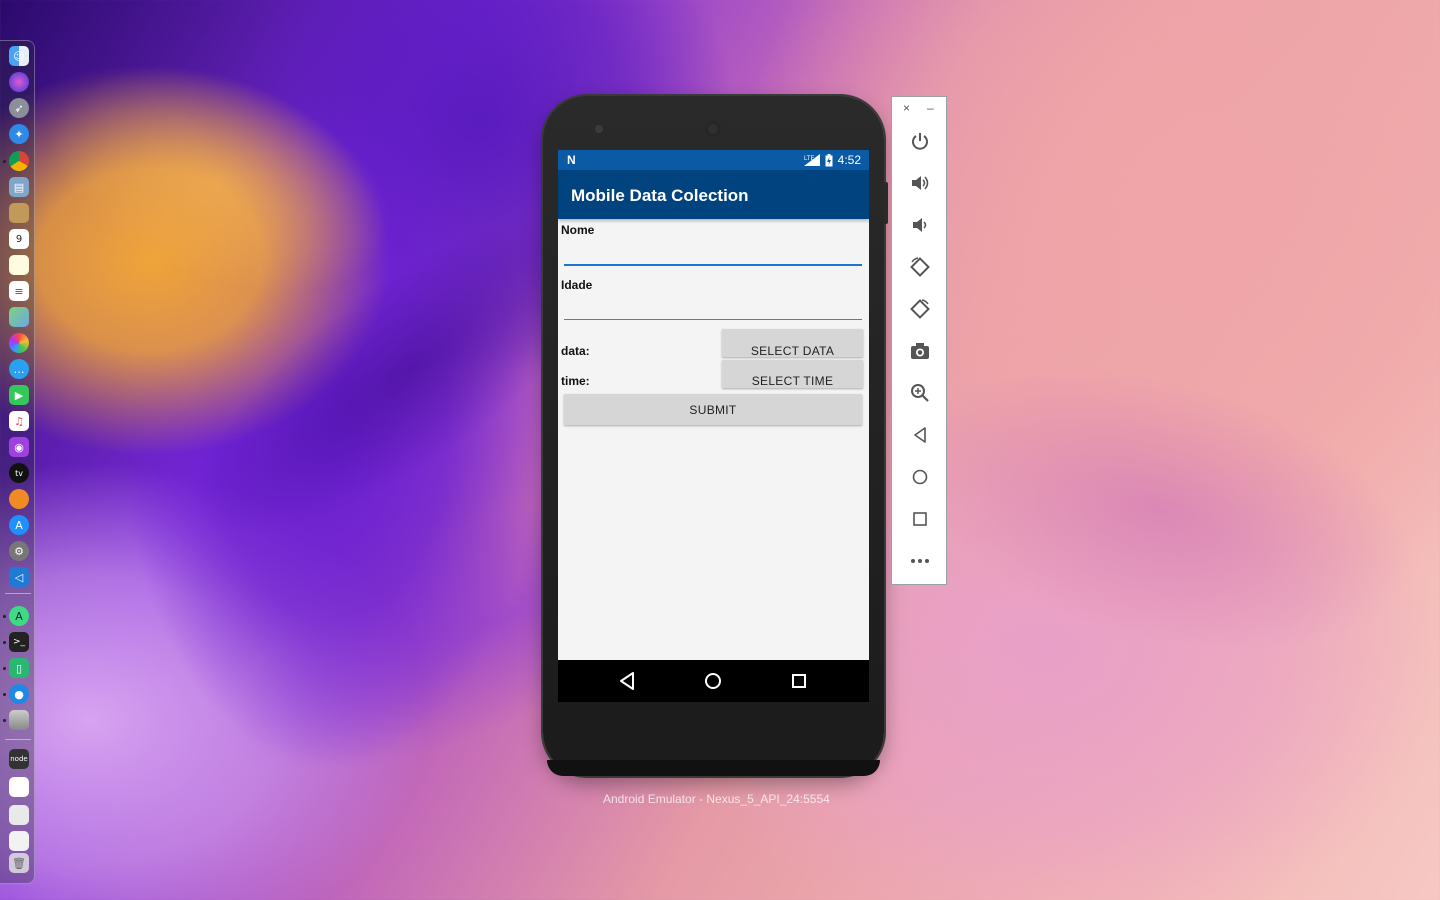  I want to click on earpiece-speaker, so click(713, 129).